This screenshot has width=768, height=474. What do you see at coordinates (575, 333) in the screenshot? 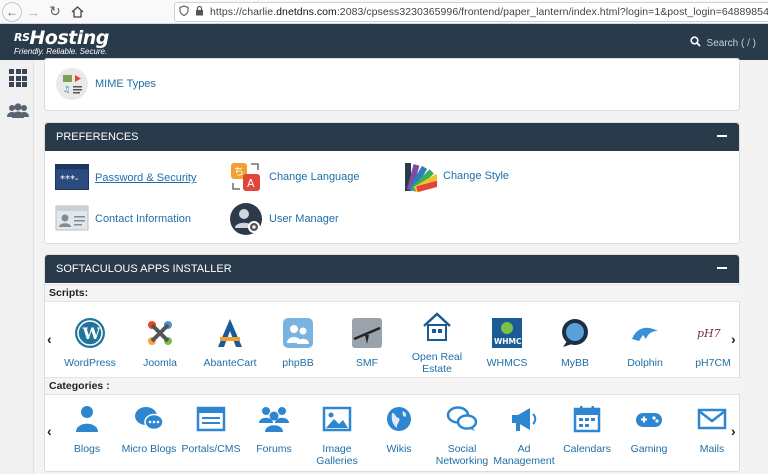
I see `mybb-icon` at bounding box center [575, 333].